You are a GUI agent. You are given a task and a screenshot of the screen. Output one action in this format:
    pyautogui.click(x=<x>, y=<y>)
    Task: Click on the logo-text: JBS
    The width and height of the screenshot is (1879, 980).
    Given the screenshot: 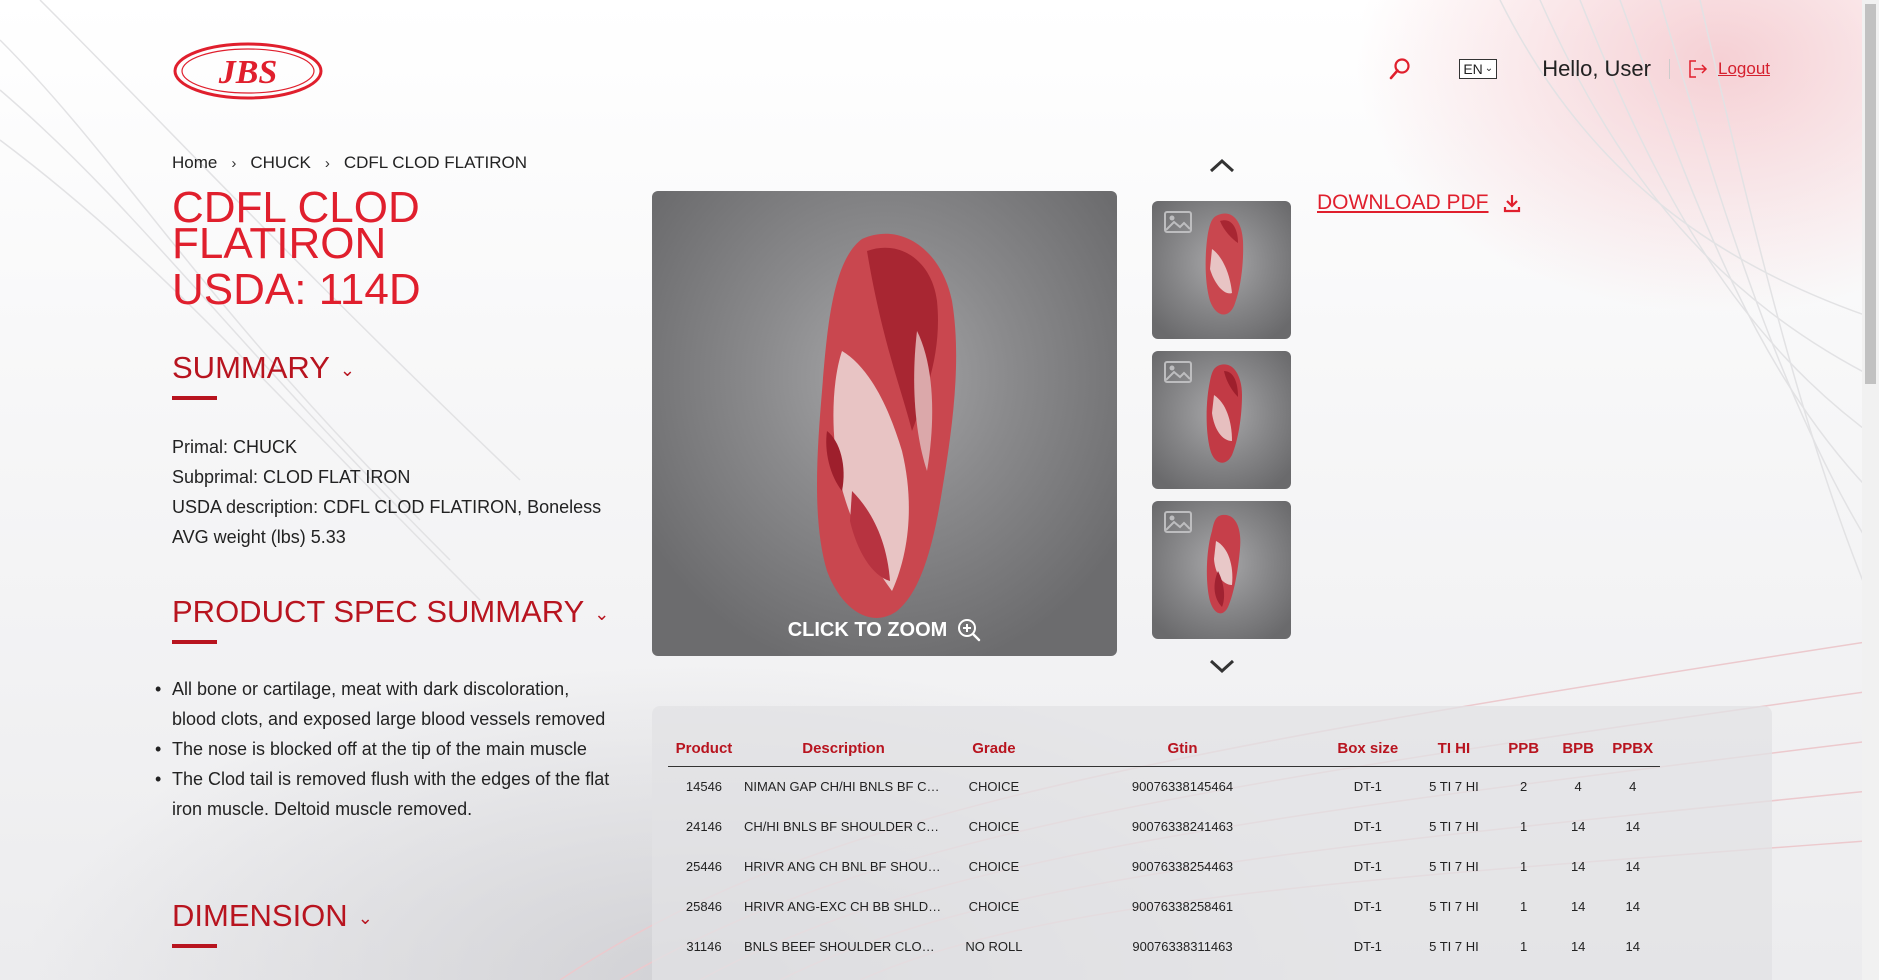 What is the action you would take?
    pyautogui.click(x=248, y=72)
    